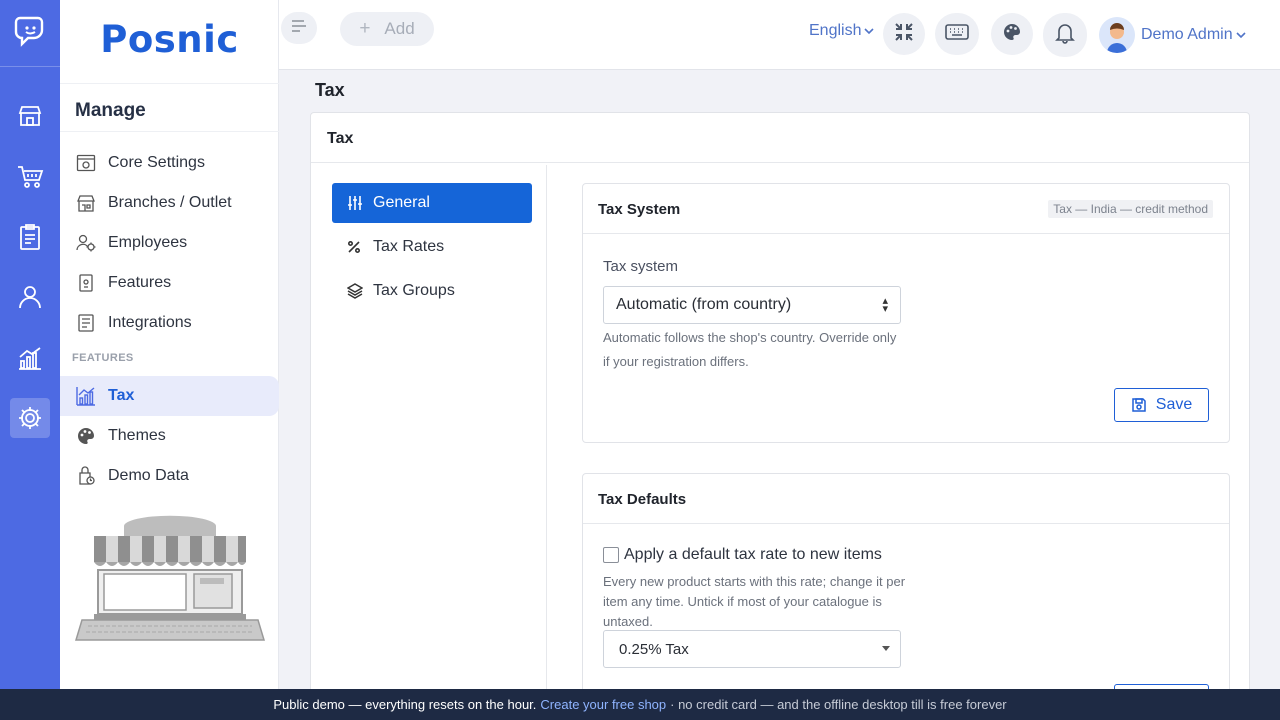  What do you see at coordinates (704, 304) in the screenshot?
I see `tax-system-value: Automatic (from country)` at bounding box center [704, 304].